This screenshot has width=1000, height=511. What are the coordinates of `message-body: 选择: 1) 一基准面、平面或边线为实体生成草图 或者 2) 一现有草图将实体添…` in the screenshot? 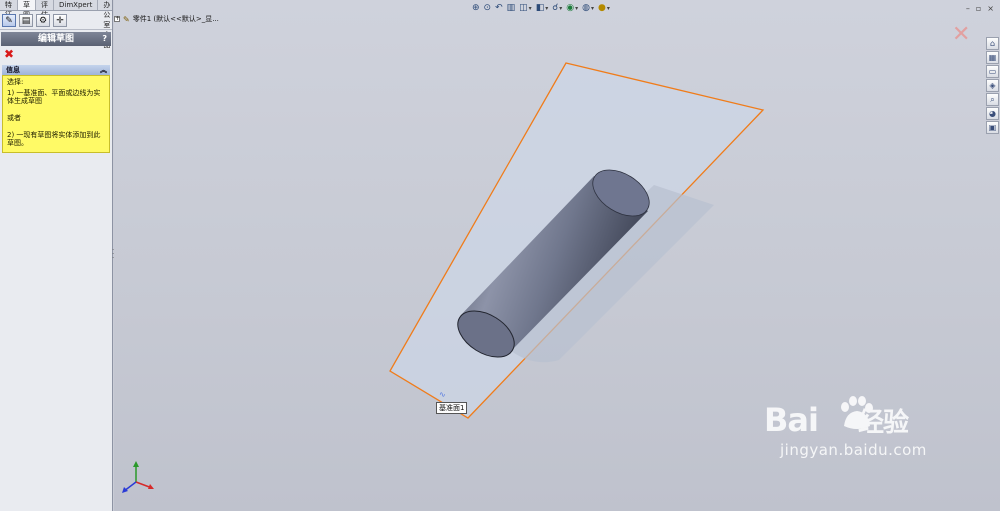 It's located at (56, 114).